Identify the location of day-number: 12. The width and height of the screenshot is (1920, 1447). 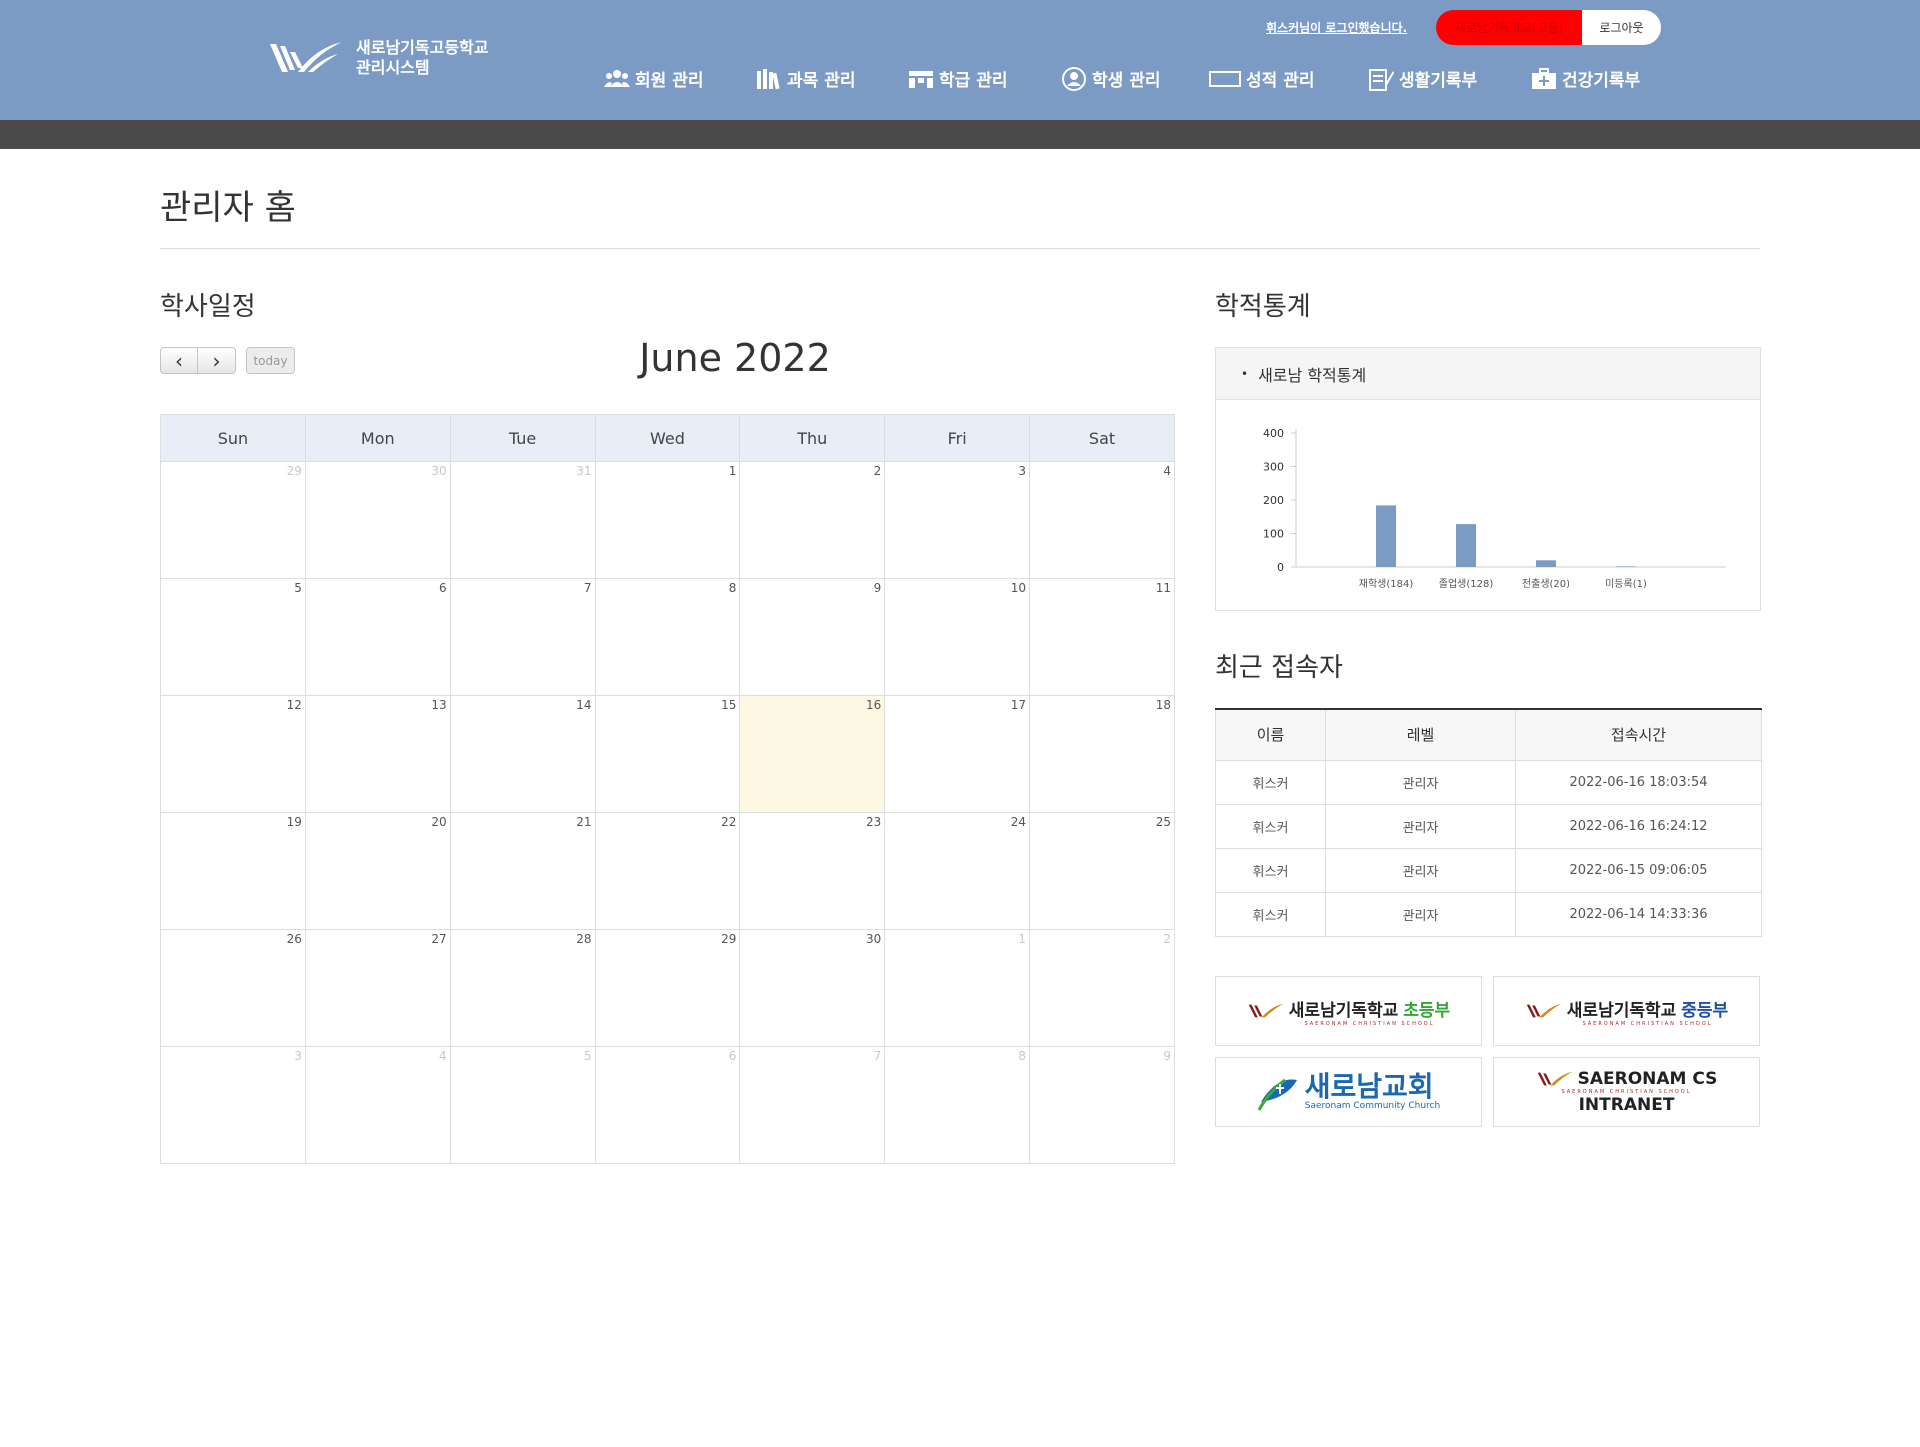
(294, 705).